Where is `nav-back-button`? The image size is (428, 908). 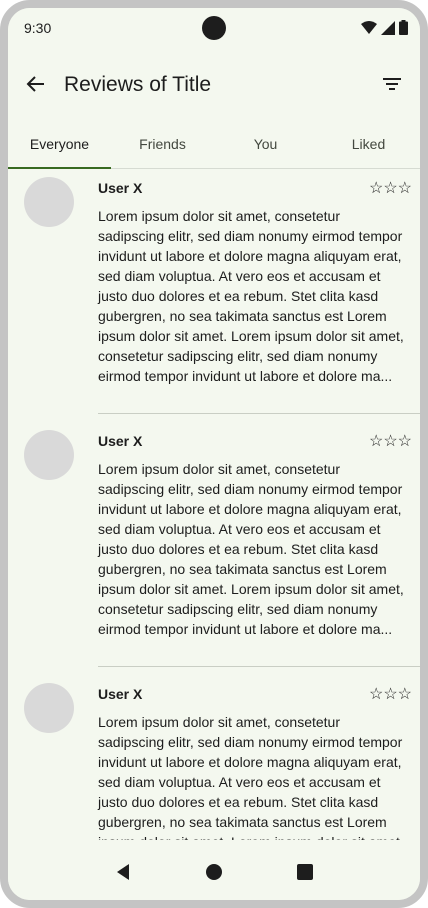
nav-back-button is located at coordinates (123, 874).